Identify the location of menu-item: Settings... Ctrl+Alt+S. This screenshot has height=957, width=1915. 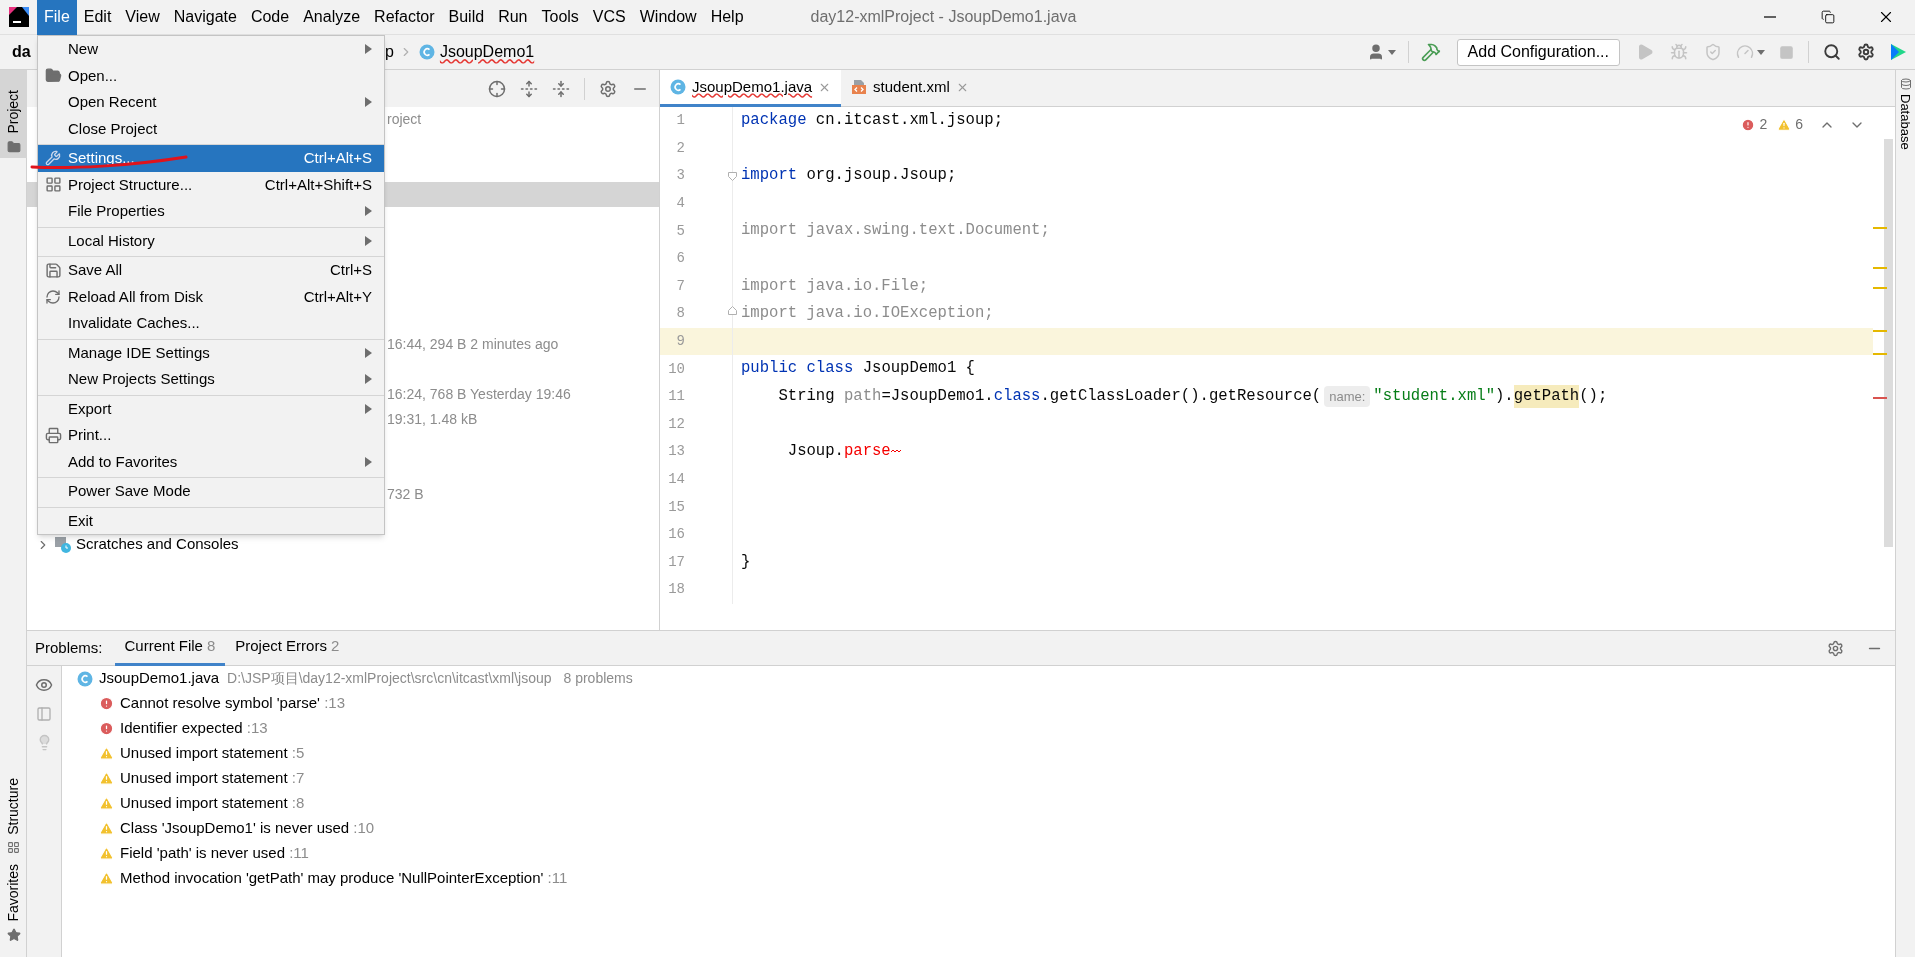
(211, 158).